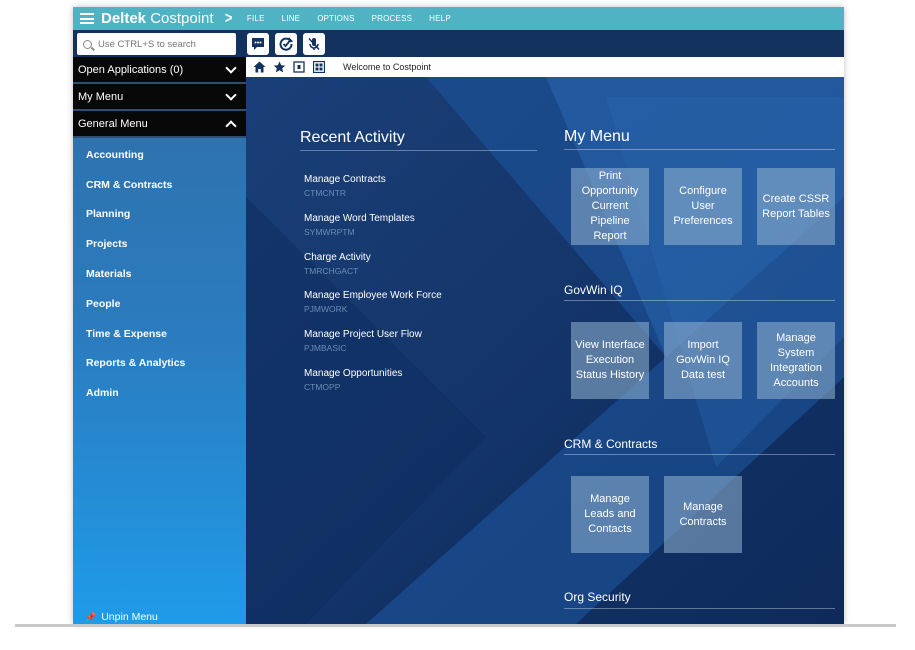 The width and height of the screenshot is (915, 650). I want to click on my-menu-divider, so click(699, 149).